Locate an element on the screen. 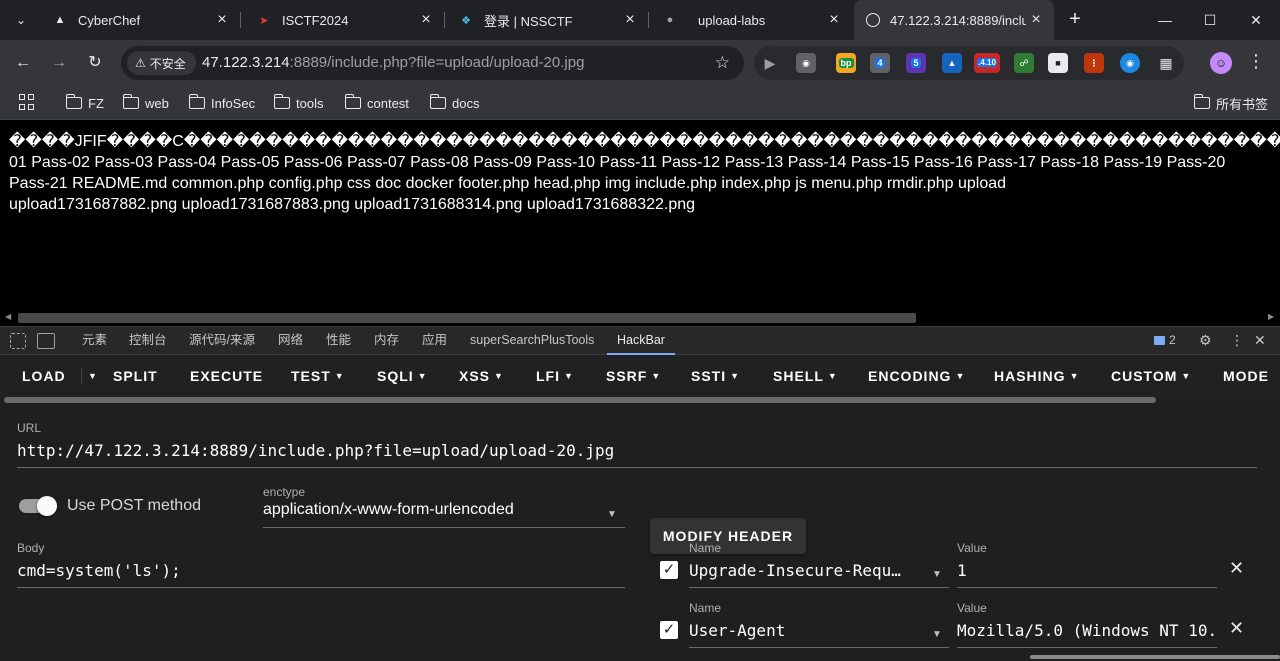  bookmark-folder: tools is located at coordinates (298, 103).